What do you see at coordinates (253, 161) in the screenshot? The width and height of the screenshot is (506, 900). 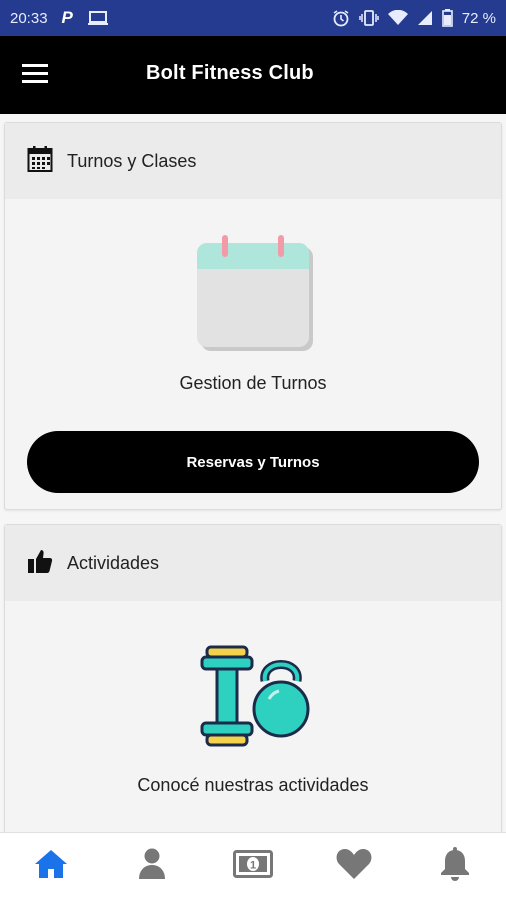 I see `turnos-card-header: Turnos y Clases` at bounding box center [253, 161].